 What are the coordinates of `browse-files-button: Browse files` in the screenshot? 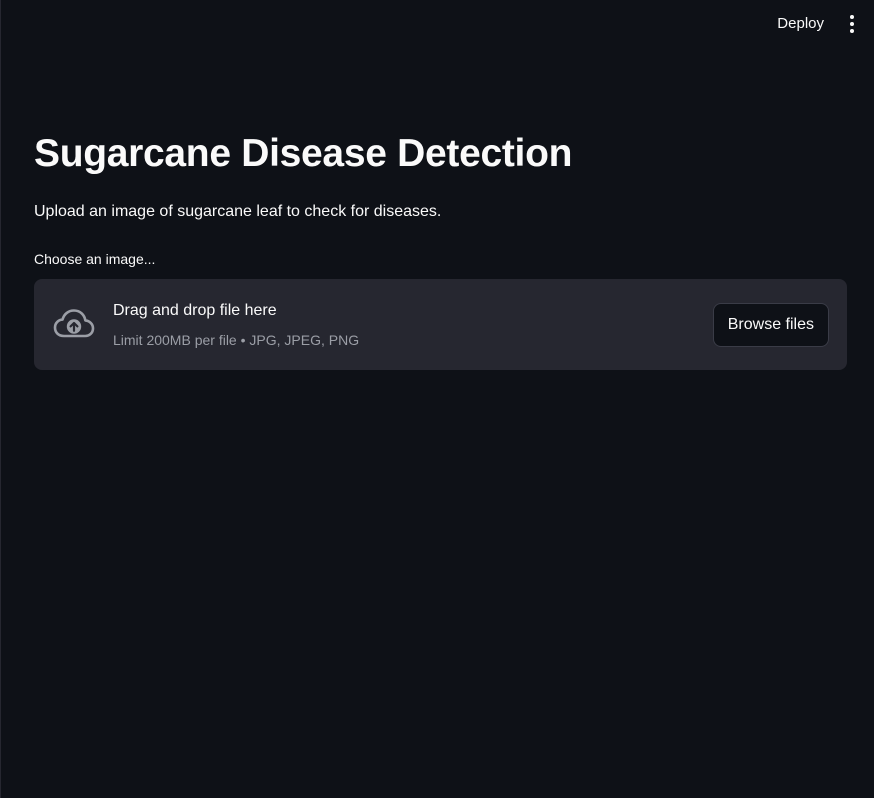 It's located at (770, 325).